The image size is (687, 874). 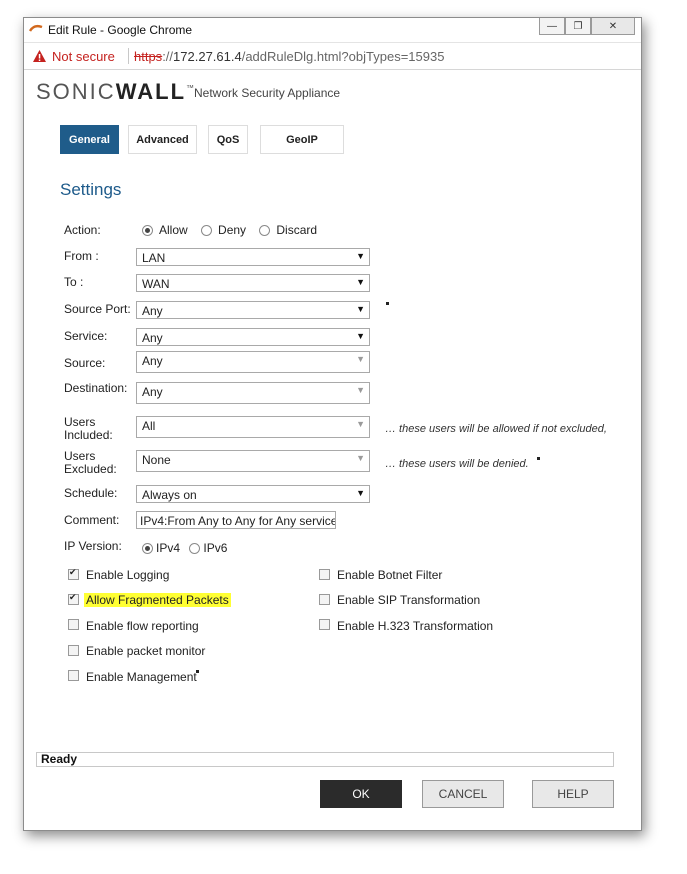 I want to click on enable-botnet-filter-checkbox, so click(x=324, y=574).